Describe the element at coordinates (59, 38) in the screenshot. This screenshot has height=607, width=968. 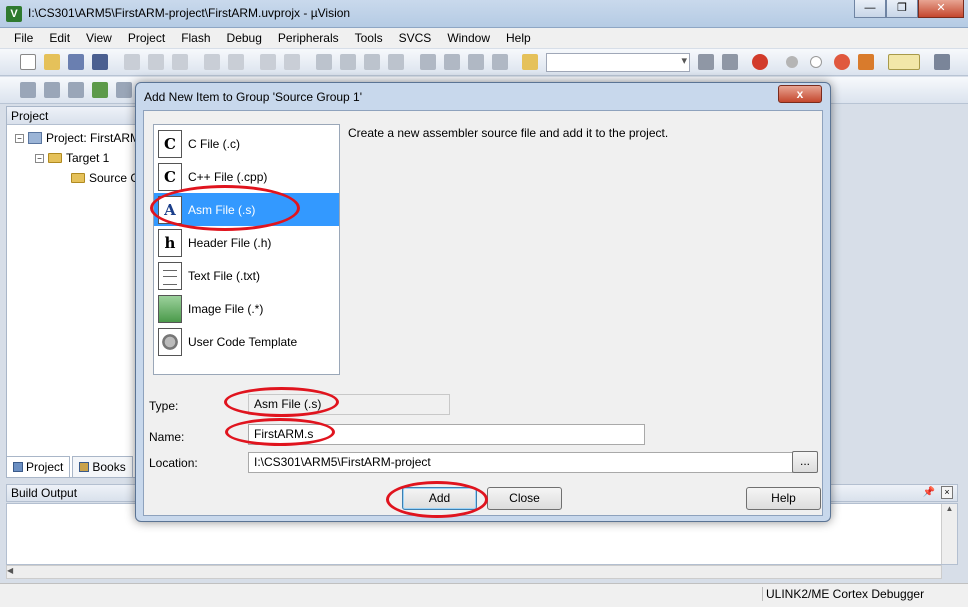
I see `menu-edit: Edit` at that location.